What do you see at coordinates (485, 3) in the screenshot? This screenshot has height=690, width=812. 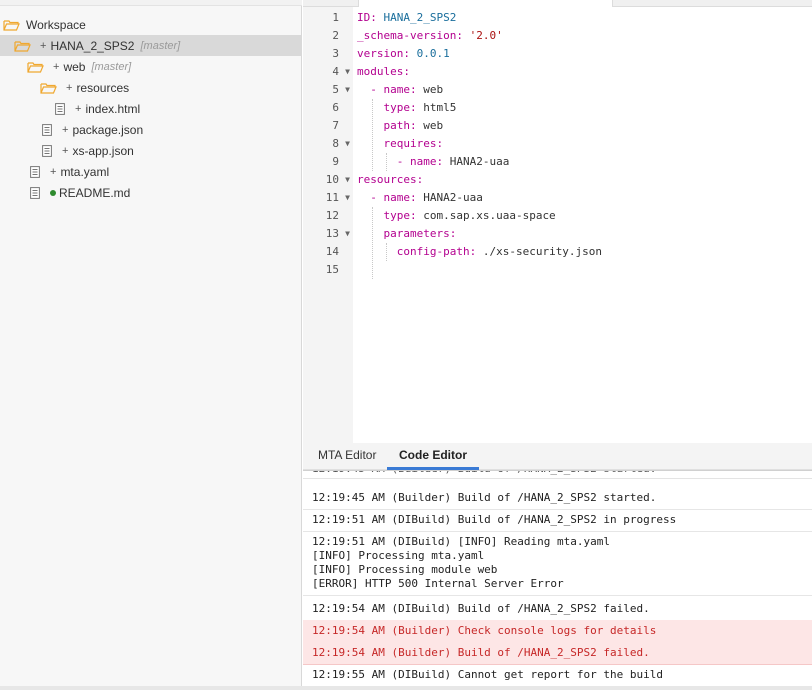 I see `editor-tab-mta-yaml` at bounding box center [485, 3].